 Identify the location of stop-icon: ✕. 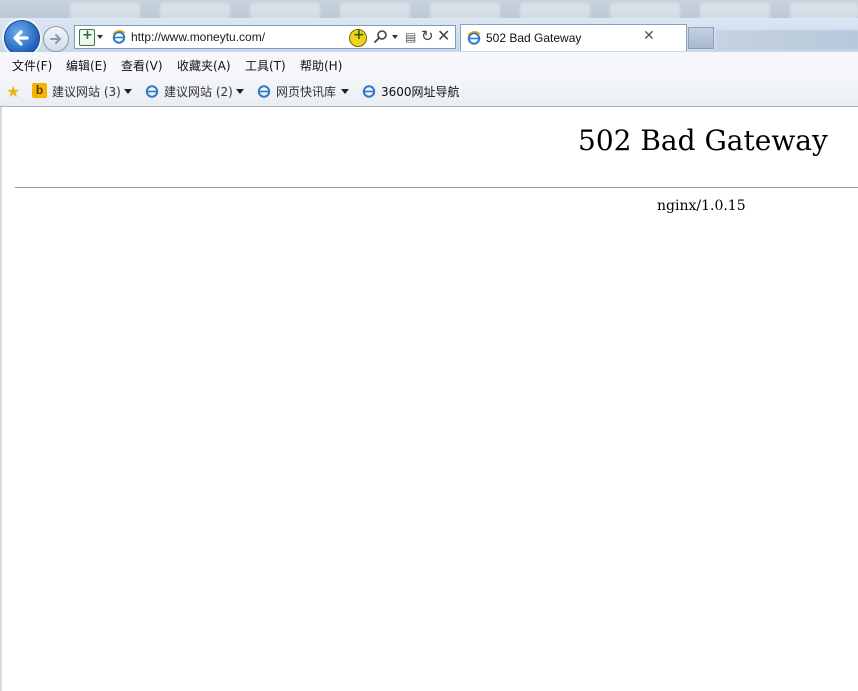
(443, 35).